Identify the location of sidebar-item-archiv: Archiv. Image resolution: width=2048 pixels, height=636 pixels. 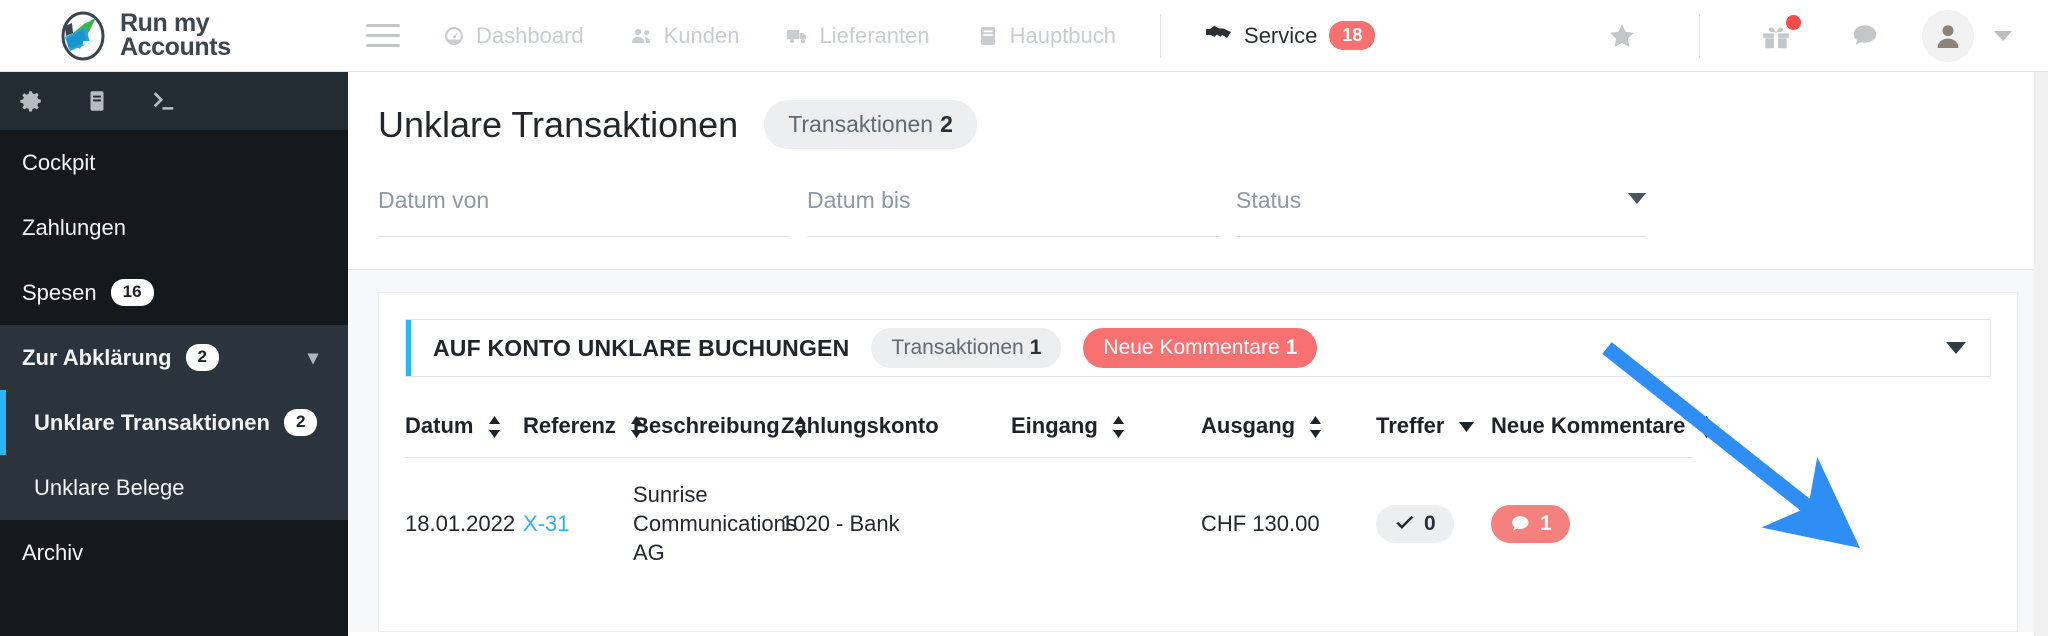
(174, 552).